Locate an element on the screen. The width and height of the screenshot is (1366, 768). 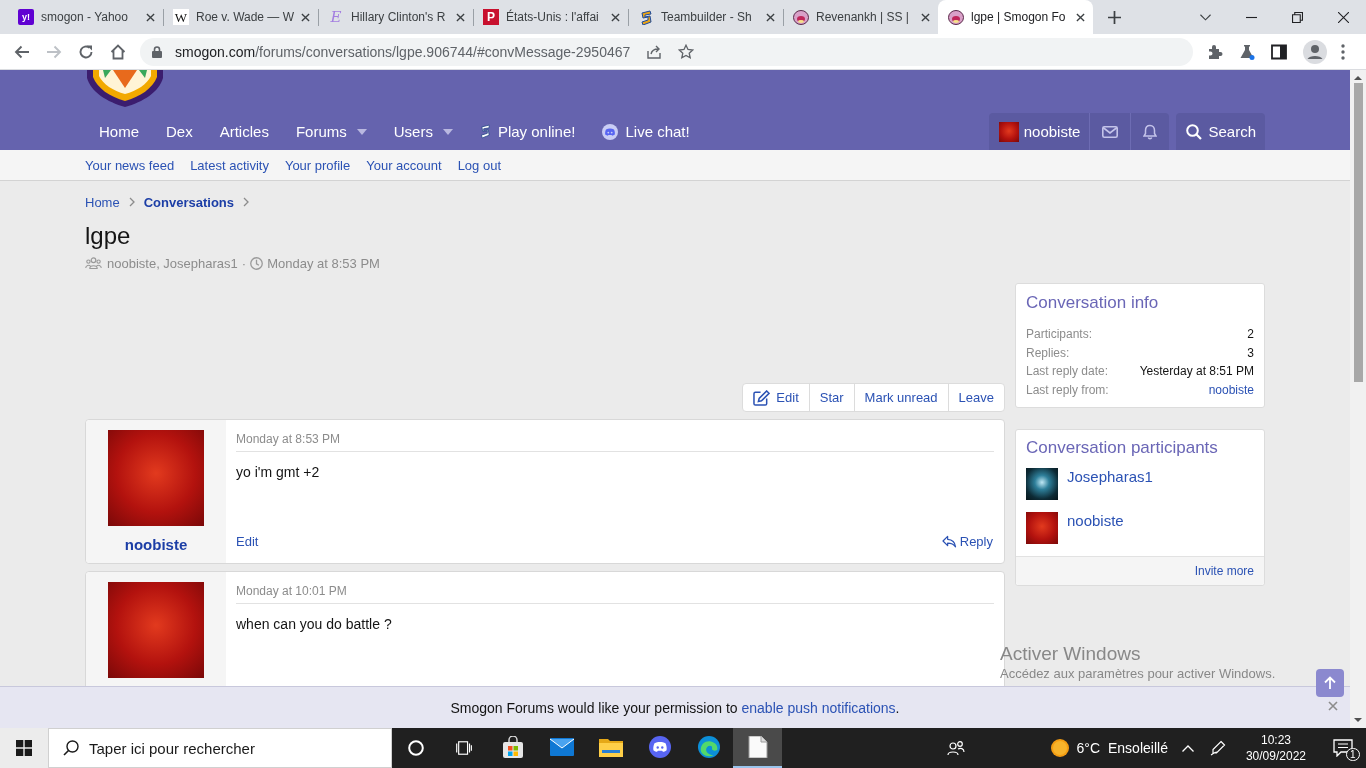
url-text: smogon.com/forums/conversations/lgpe.906744/#convMessage-2950467 is located at coordinates (403, 51).